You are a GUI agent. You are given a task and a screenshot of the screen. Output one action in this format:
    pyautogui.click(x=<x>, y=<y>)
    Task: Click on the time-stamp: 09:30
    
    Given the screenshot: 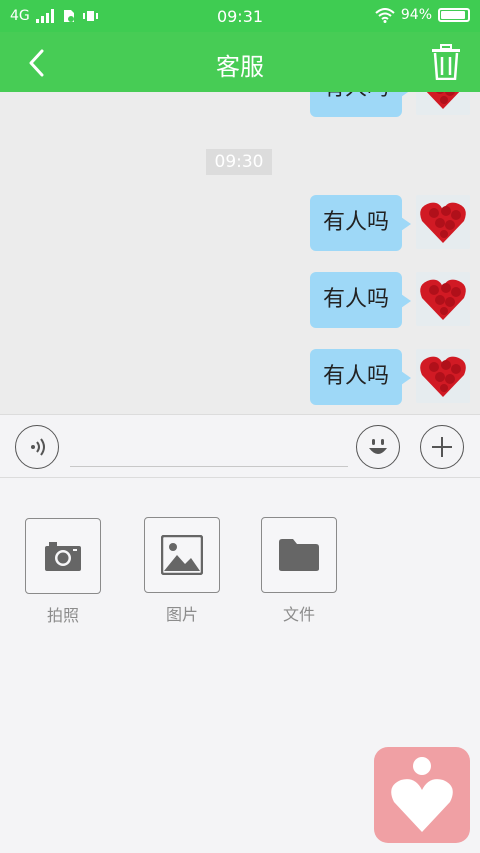 What is the action you would take?
    pyautogui.click(x=239, y=162)
    